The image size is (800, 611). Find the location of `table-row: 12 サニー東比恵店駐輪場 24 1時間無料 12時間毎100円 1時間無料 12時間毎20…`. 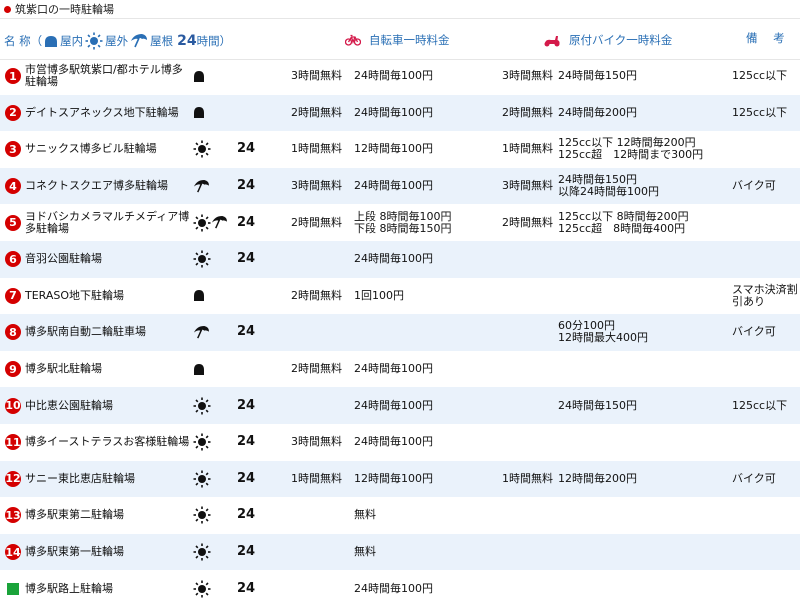

table-row: 12 サニー東比恵店駐輪場 24 1時間無料 12時間毎100円 1時間無料 12時間毎20… is located at coordinates (400, 479).